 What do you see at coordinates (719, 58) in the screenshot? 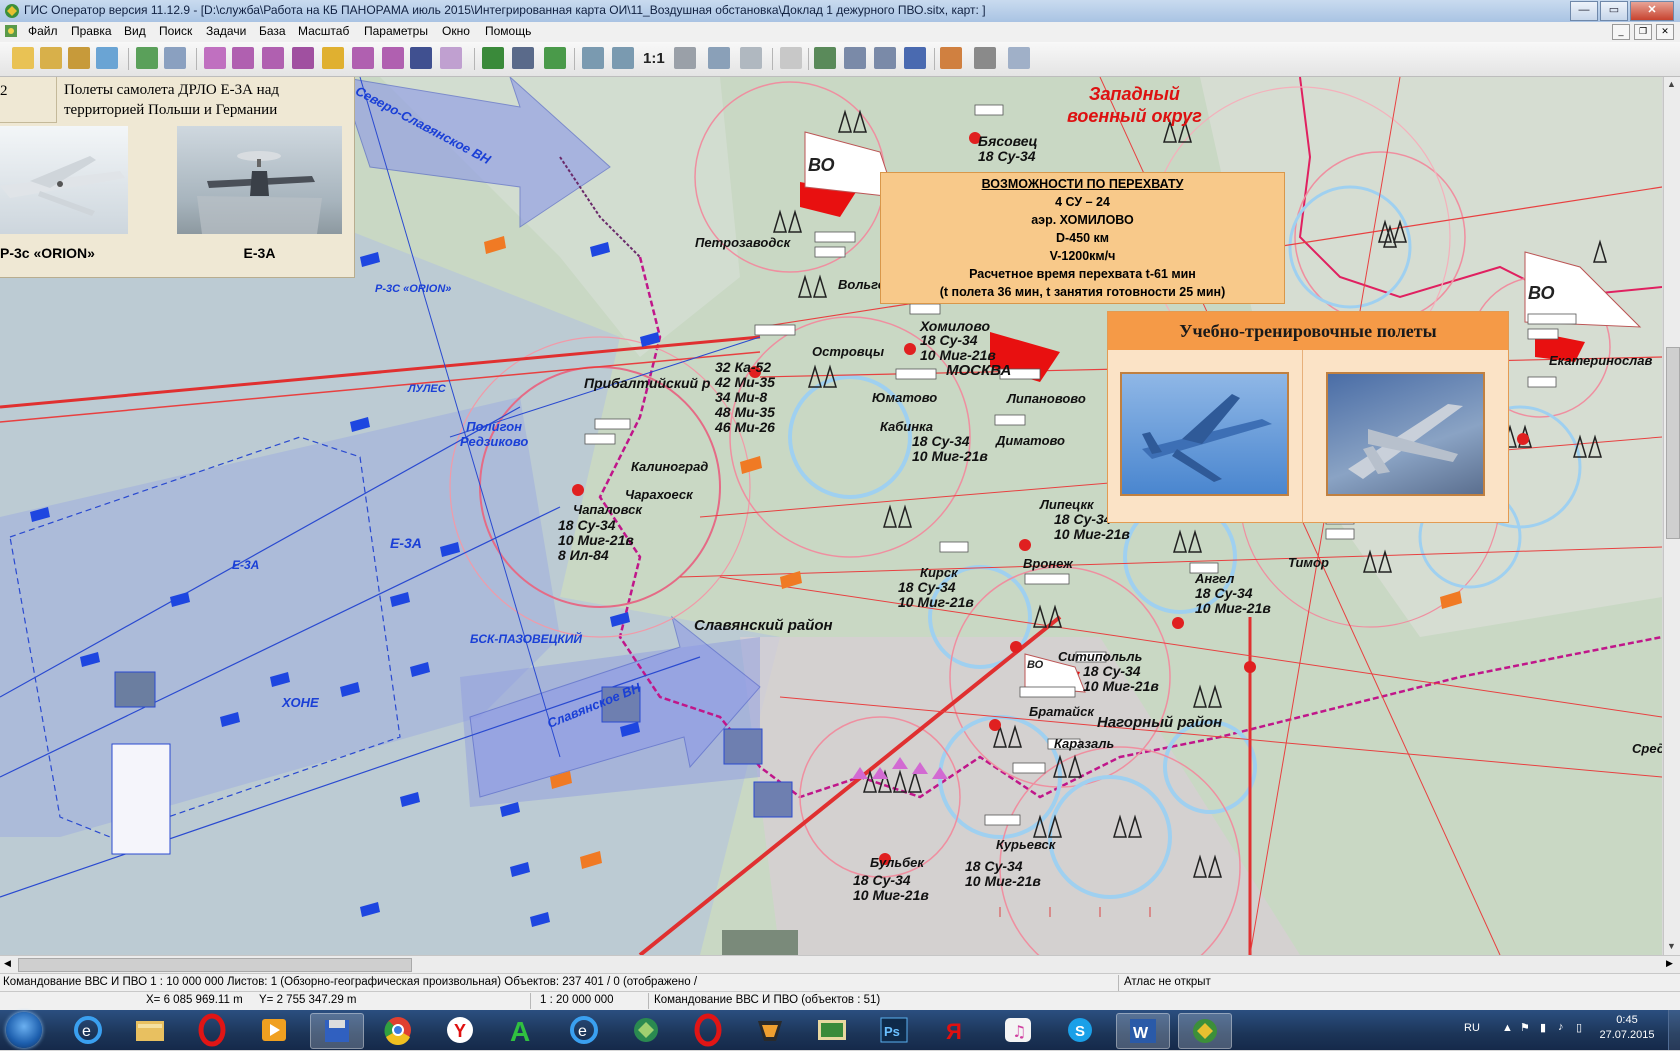
I see `check-icon` at bounding box center [719, 58].